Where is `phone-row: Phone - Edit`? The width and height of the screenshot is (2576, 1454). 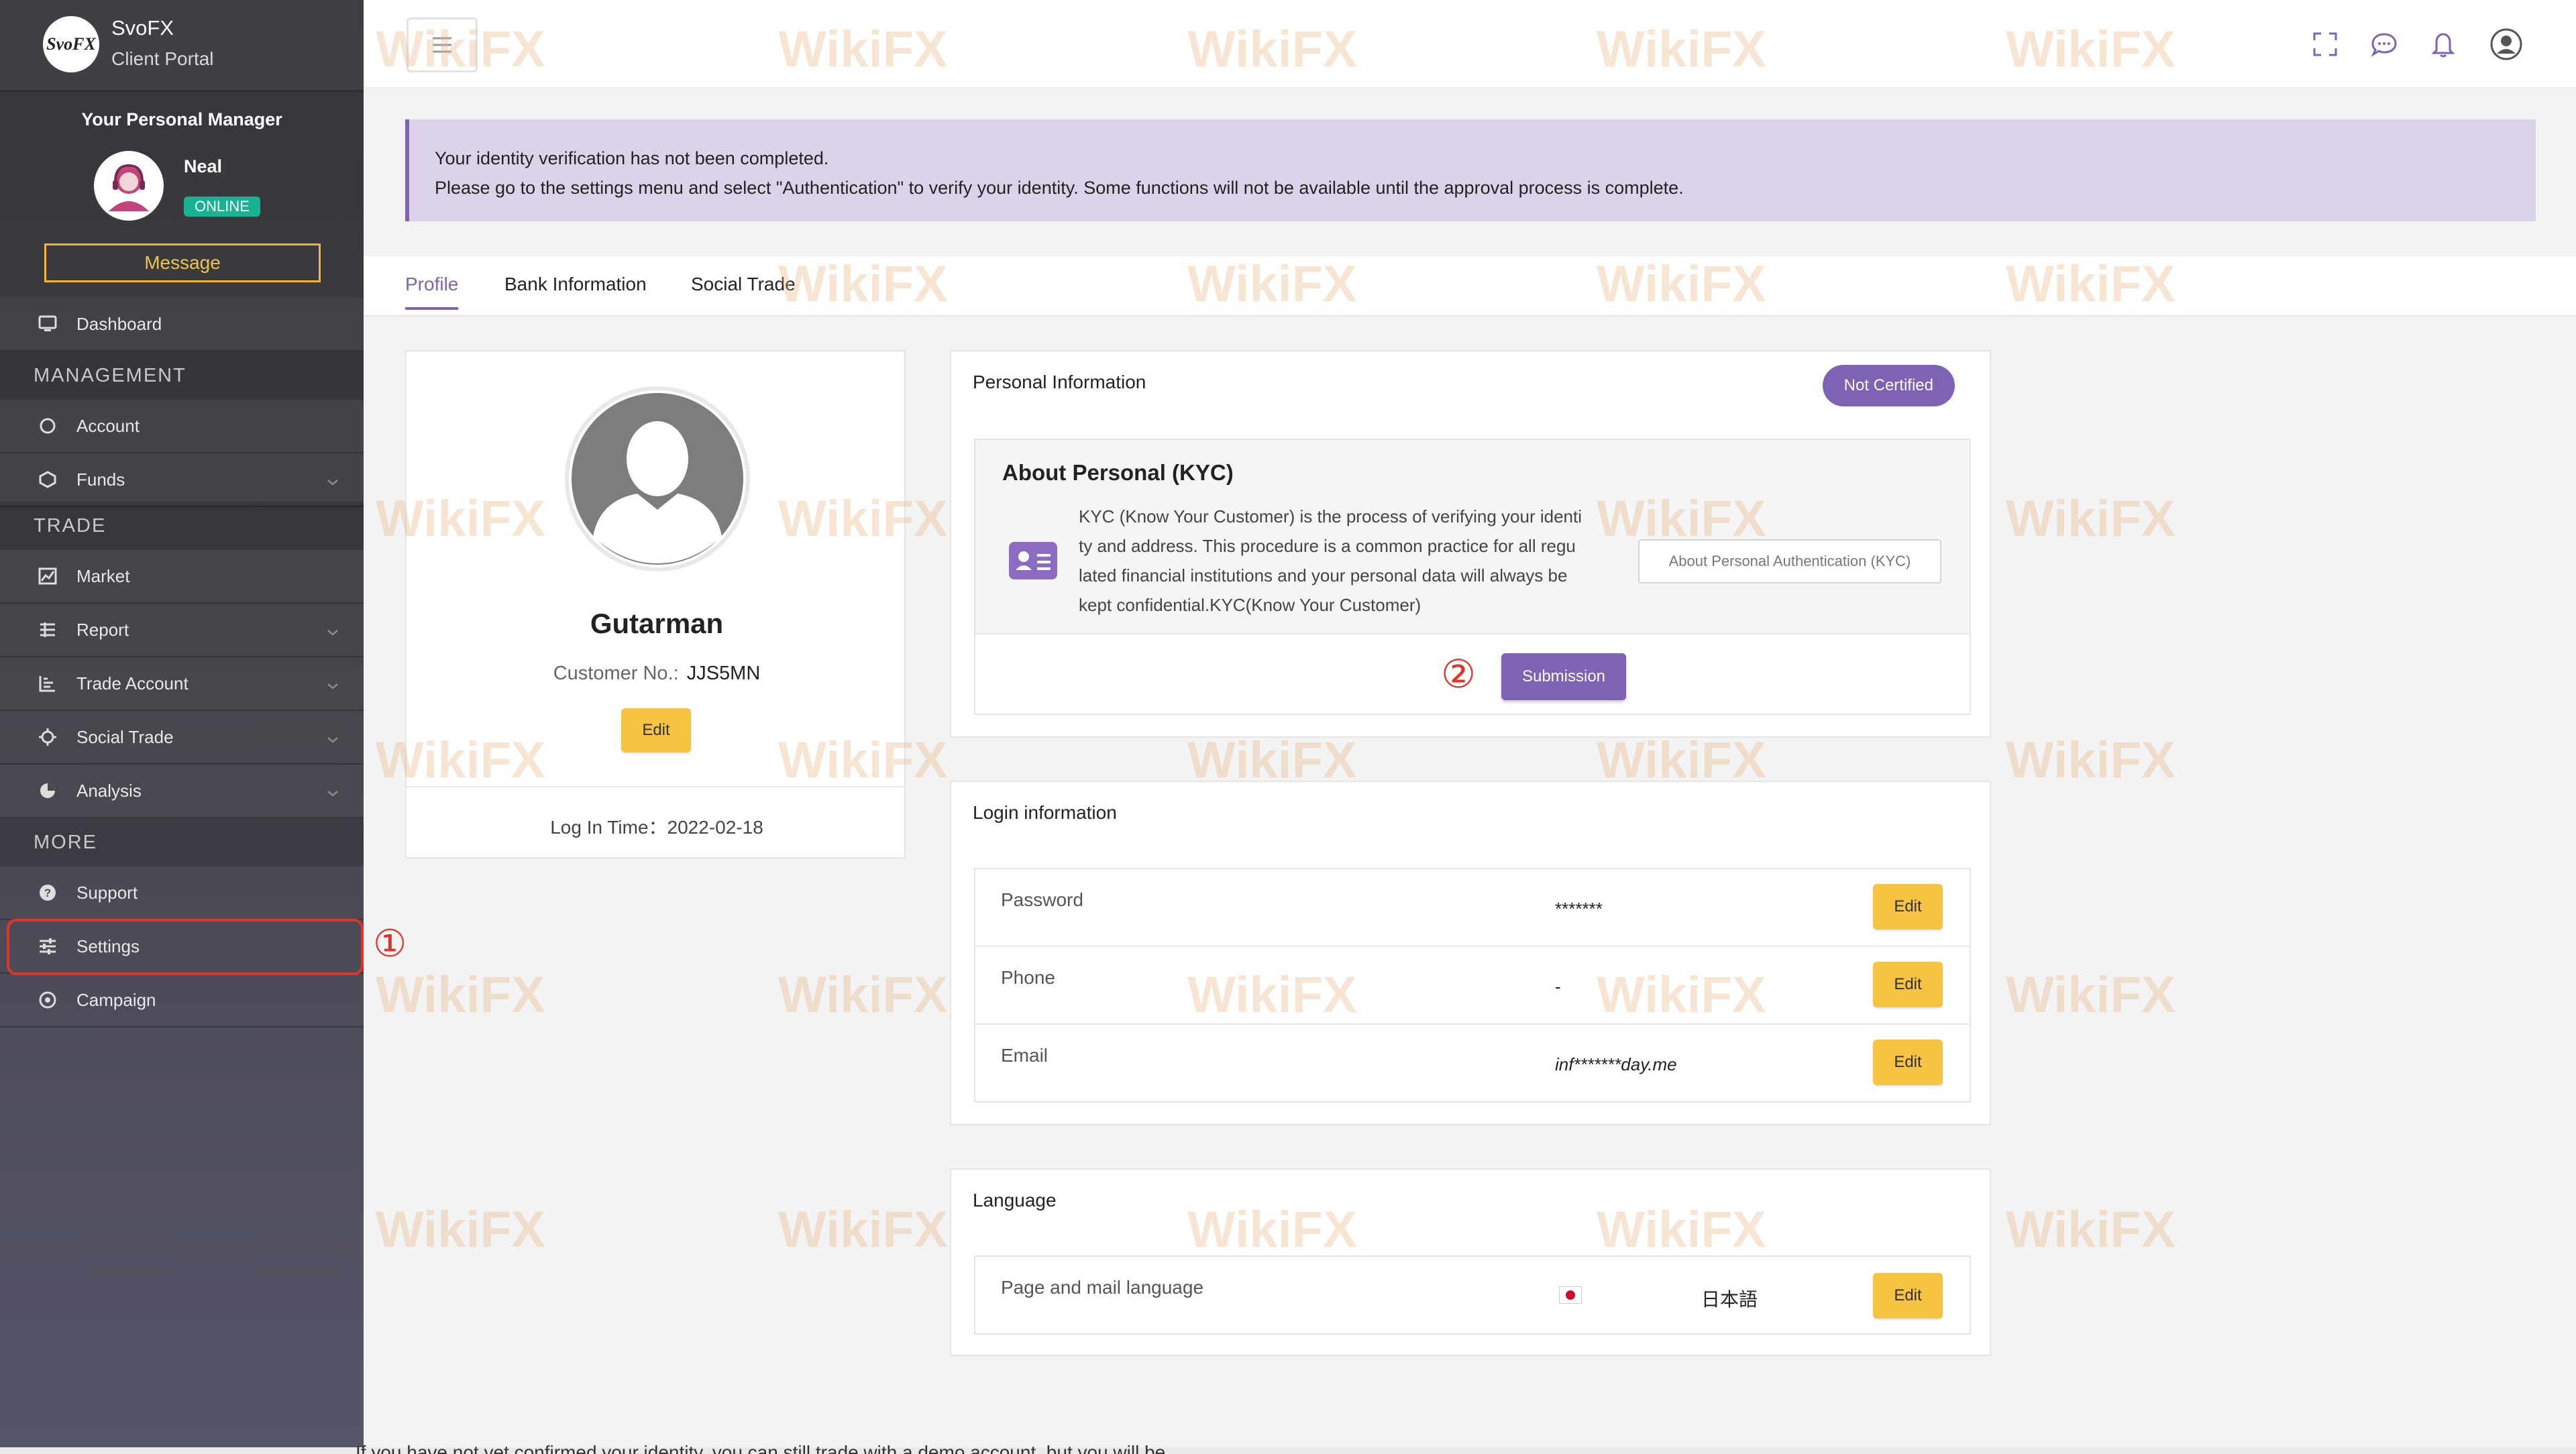
phone-row: Phone - Edit is located at coordinates (1472, 986).